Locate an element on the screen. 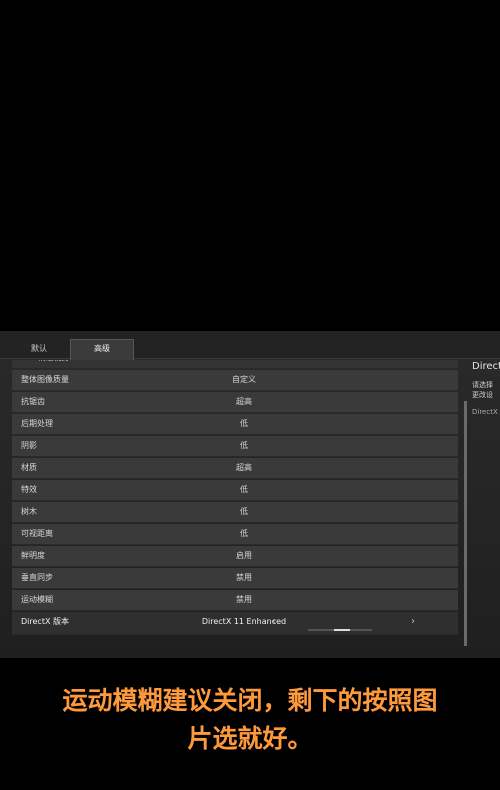 The image size is (500, 790). setting-label: 特效 is located at coordinates (29, 489).